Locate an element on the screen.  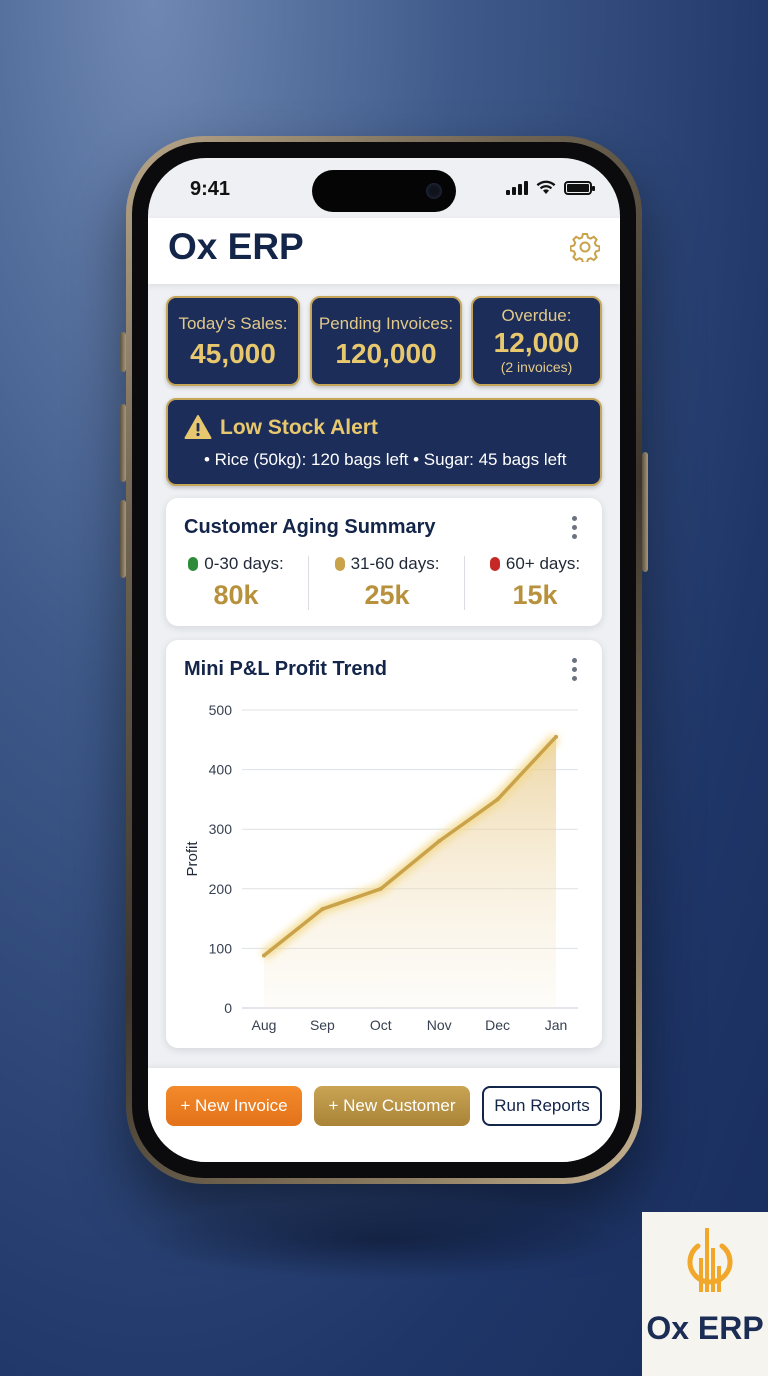
run-reports-button: Run Reports is located at coordinates (542, 1106).